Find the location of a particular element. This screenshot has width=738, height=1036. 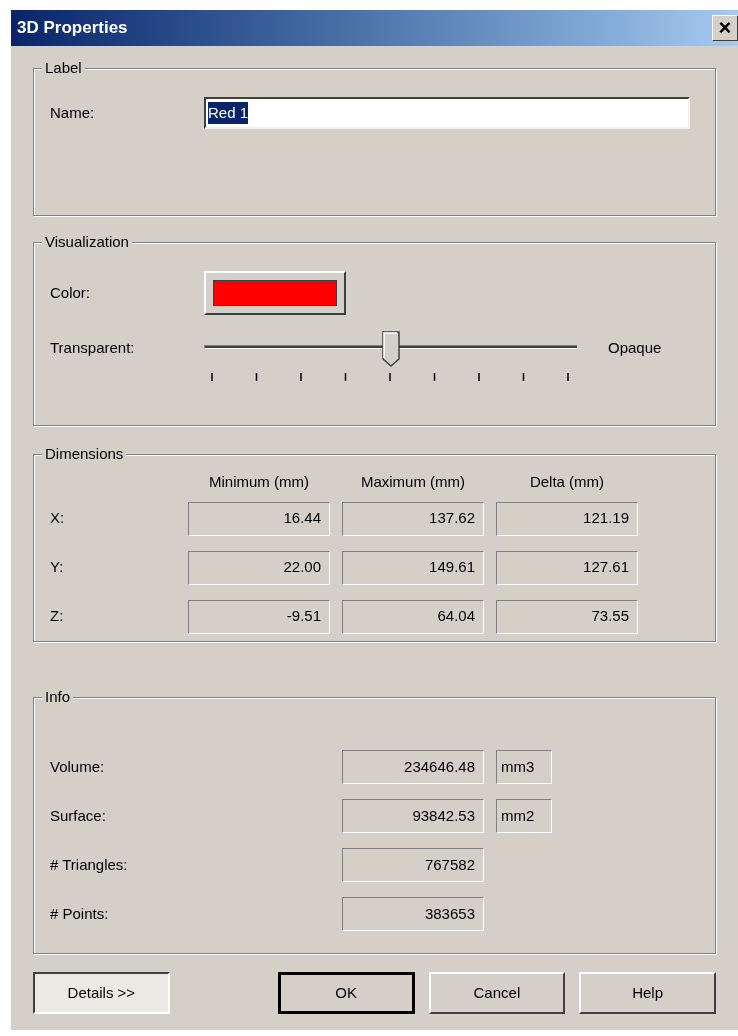

column-header: Minimum (mm) is located at coordinates (259, 482).